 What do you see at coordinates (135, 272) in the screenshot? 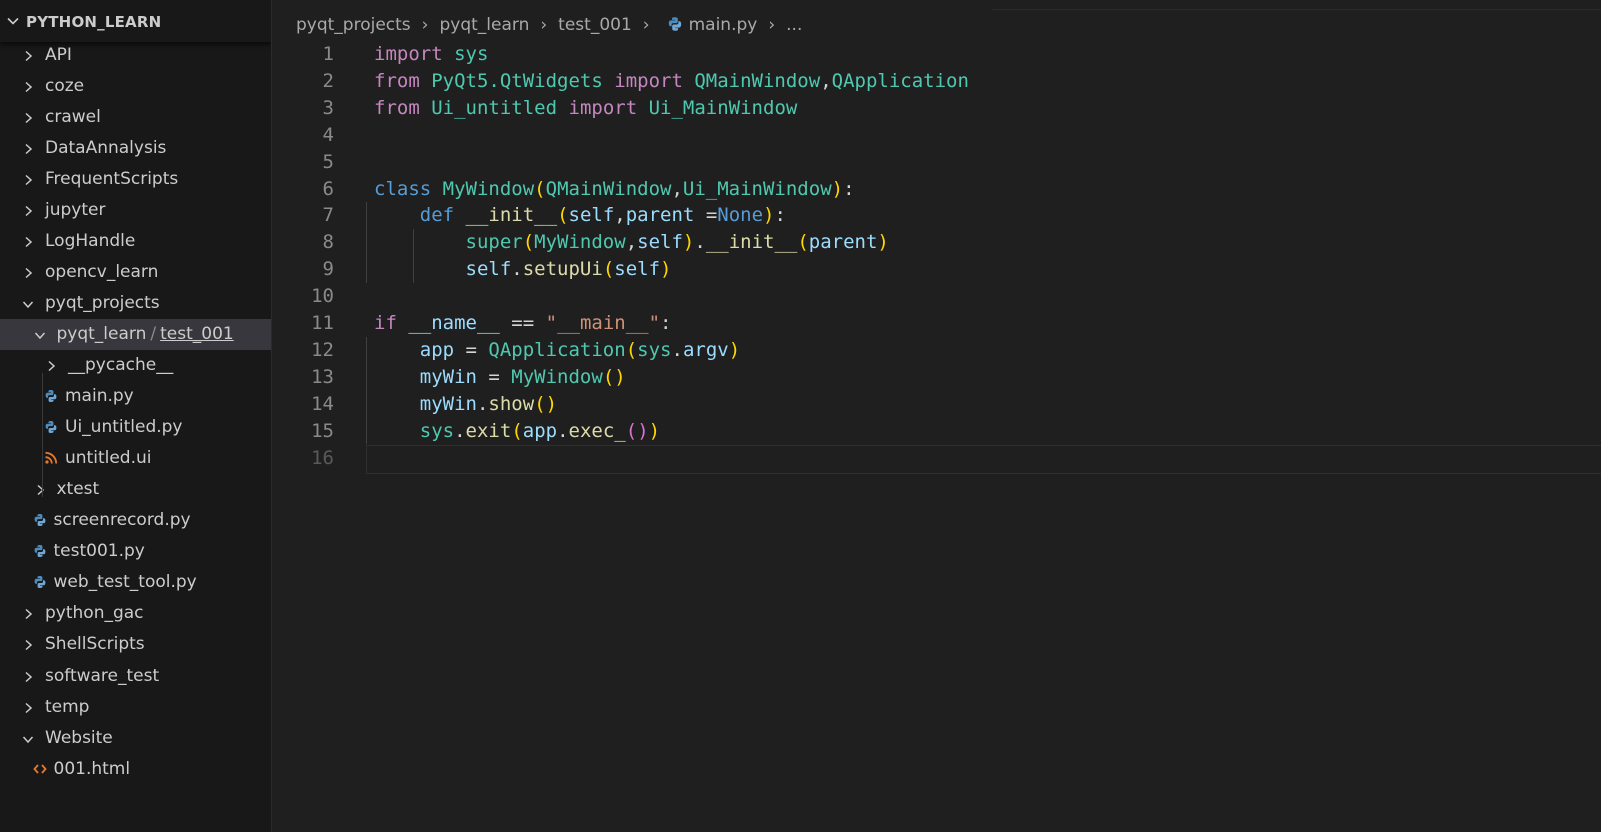
I see `tree-folder-opencv-learn: opencv_learn` at bounding box center [135, 272].